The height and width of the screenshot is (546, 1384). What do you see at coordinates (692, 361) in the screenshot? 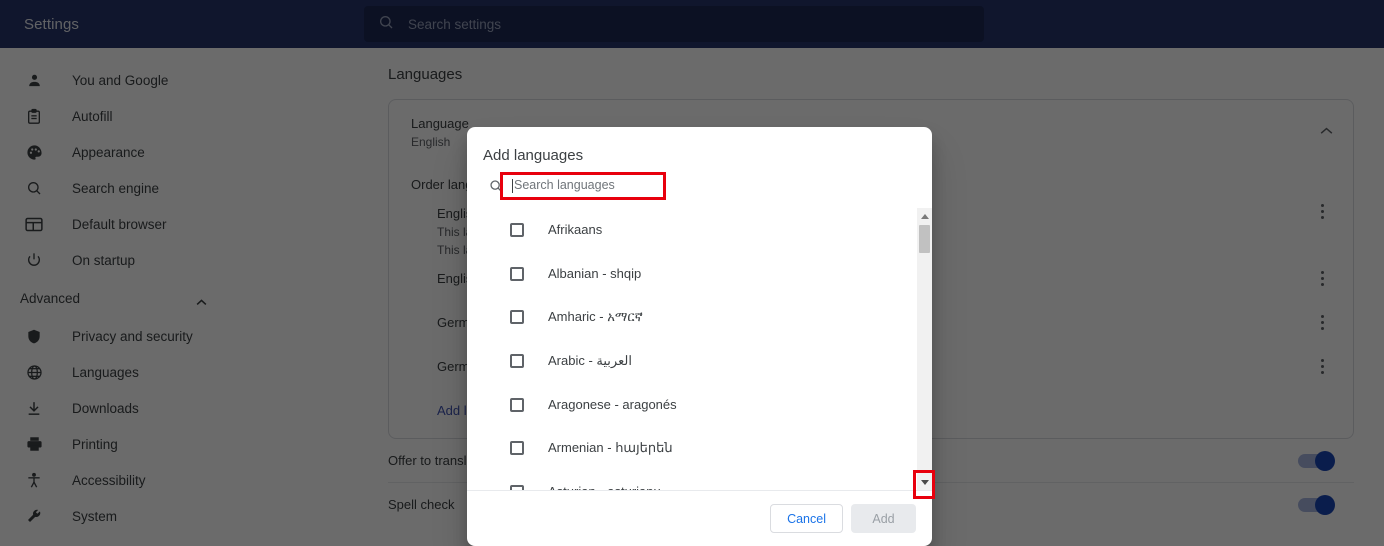
I see `list-item: Arabic - العربية` at bounding box center [692, 361].